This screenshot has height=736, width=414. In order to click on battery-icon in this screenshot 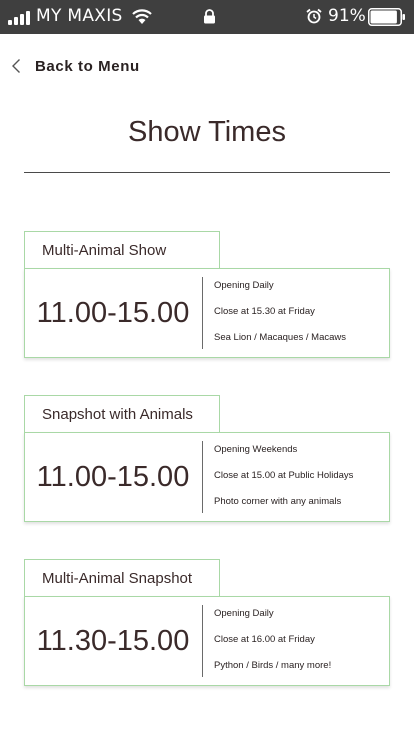, I will do `click(386, 17)`.